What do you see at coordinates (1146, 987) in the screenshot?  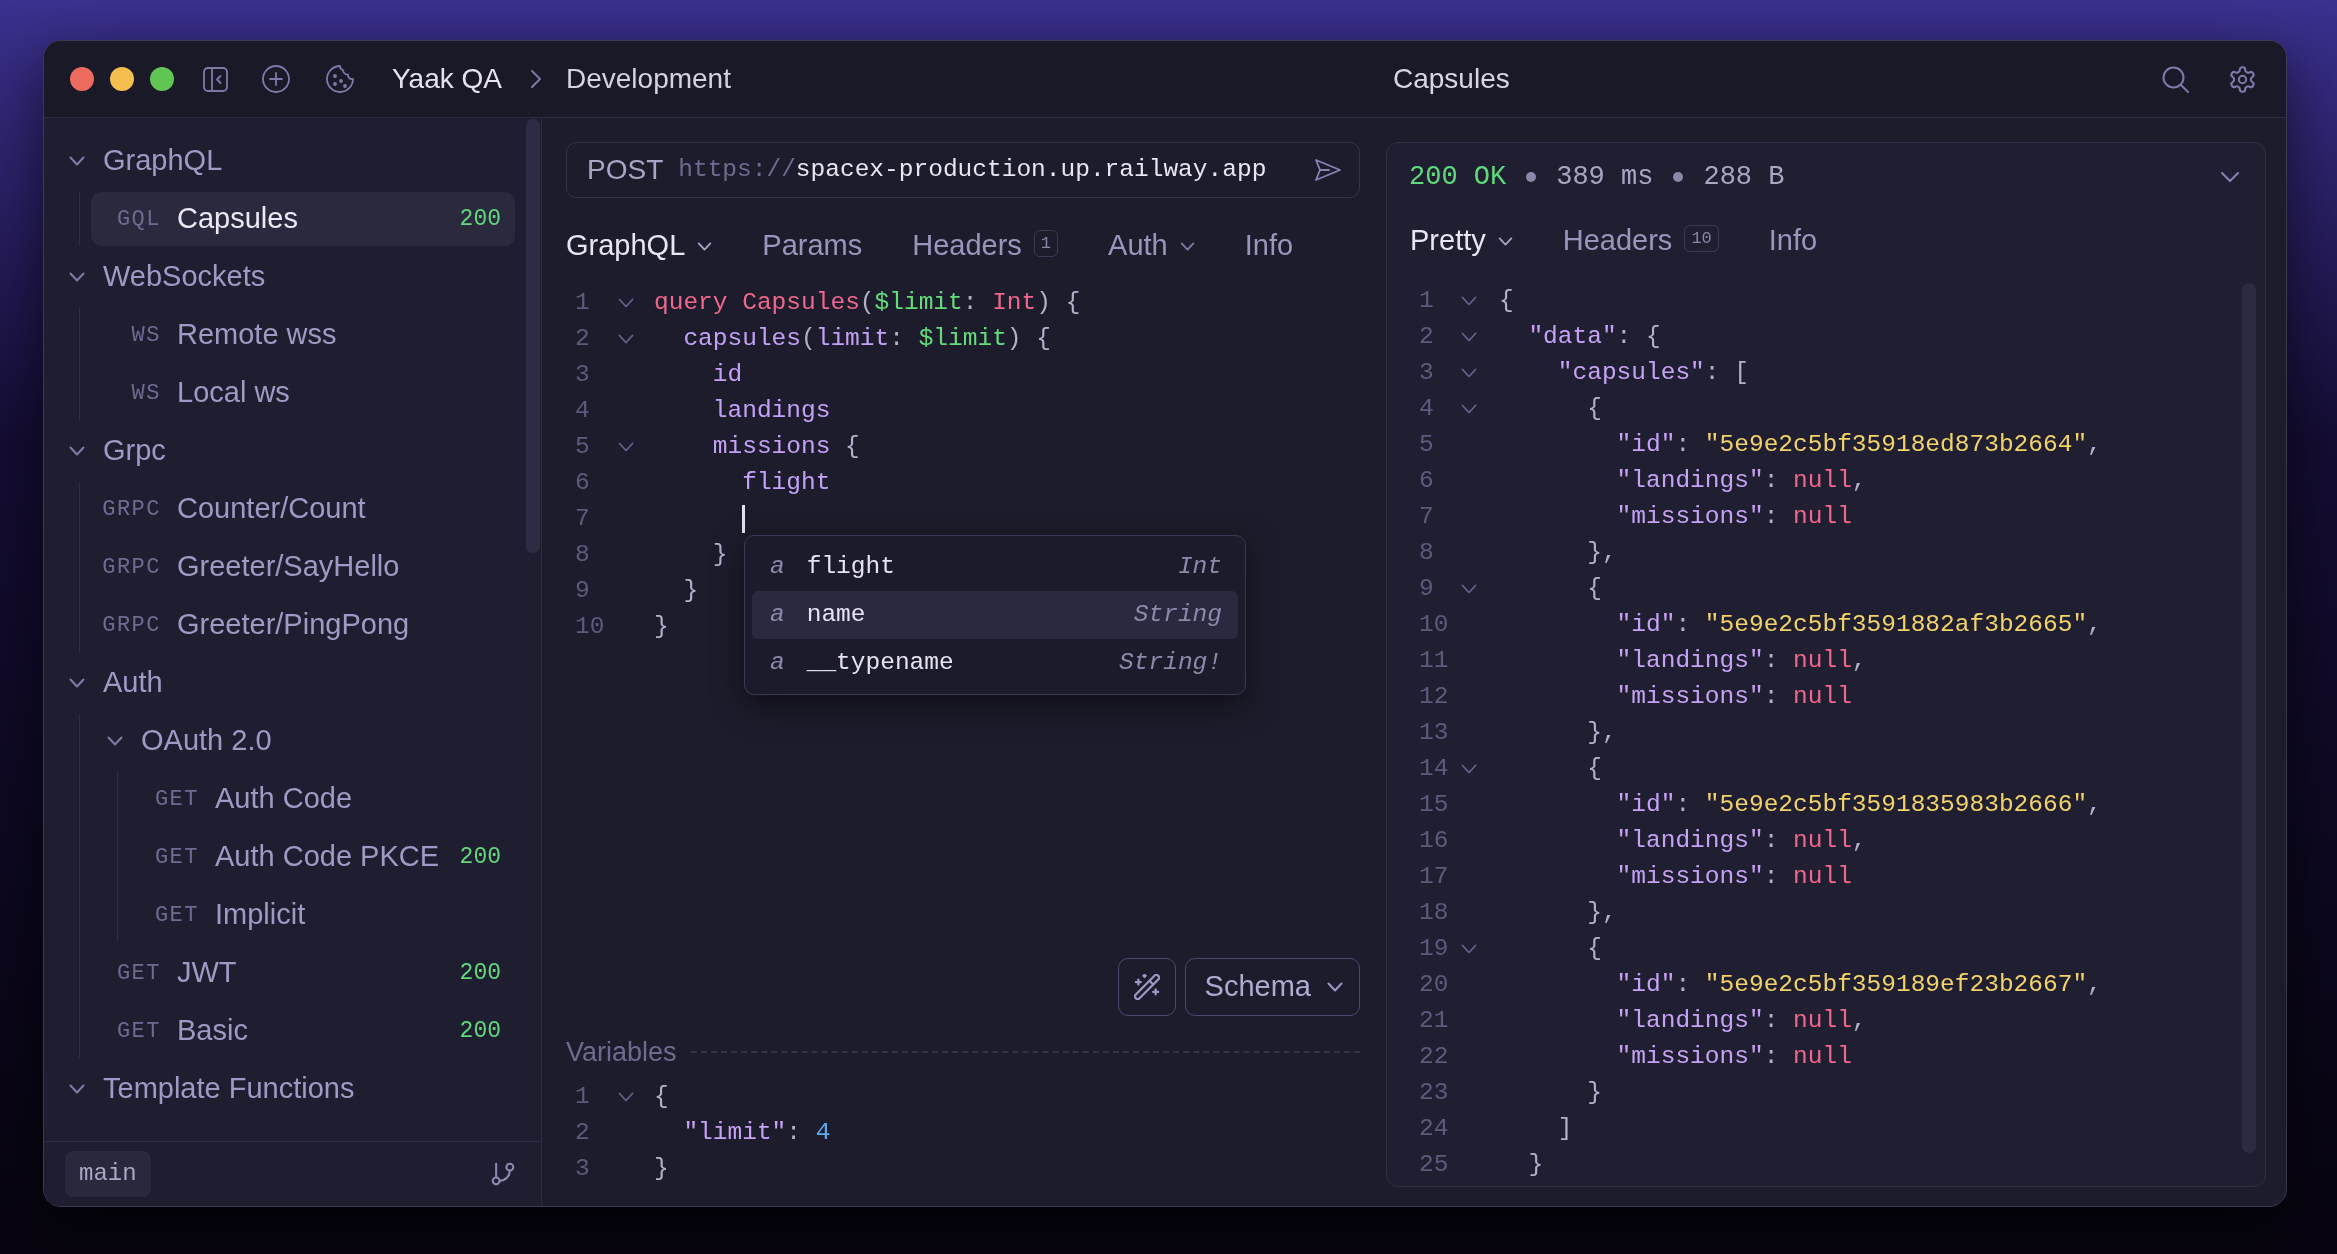 I see `wand-button` at bounding box center [1146, 987].